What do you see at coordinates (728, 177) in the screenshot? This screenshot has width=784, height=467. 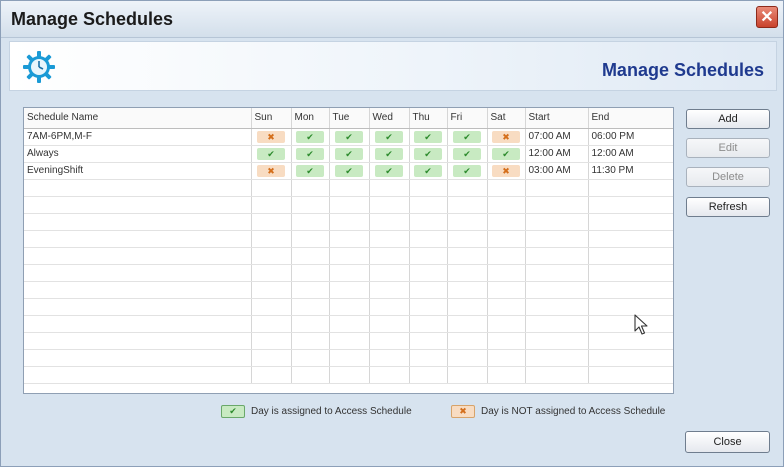 I see `delete-button: Delete` at bounding box center [728, 177].